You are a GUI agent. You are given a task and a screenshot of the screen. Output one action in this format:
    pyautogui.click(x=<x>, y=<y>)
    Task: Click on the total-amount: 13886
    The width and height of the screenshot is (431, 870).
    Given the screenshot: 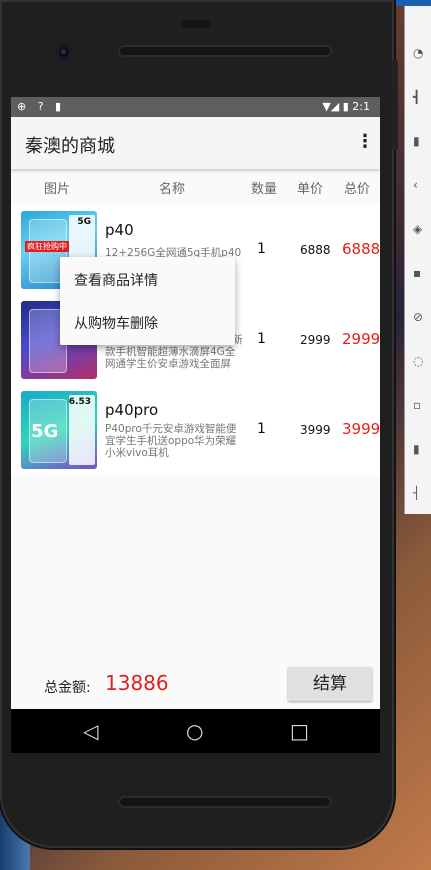 What is the action you would take?
    pyautogui.click(x=137, y=683)
    